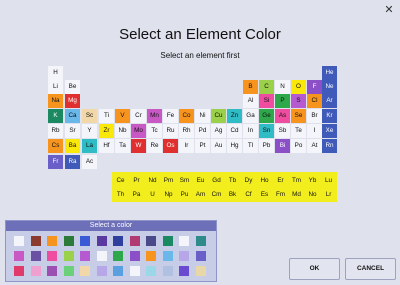 This screenshot has height=285, width=400. What do you see at coordinates (72, 162) in the screenshot?
I see `element-ra: Ra` at bounding box center [72, 162].